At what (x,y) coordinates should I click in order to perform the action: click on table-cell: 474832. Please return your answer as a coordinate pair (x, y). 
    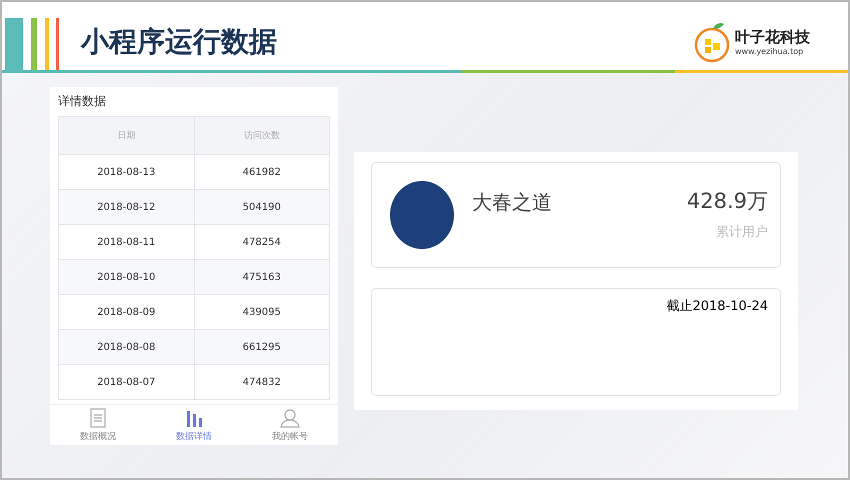
    Looking at the image, I should click on (261, 382).